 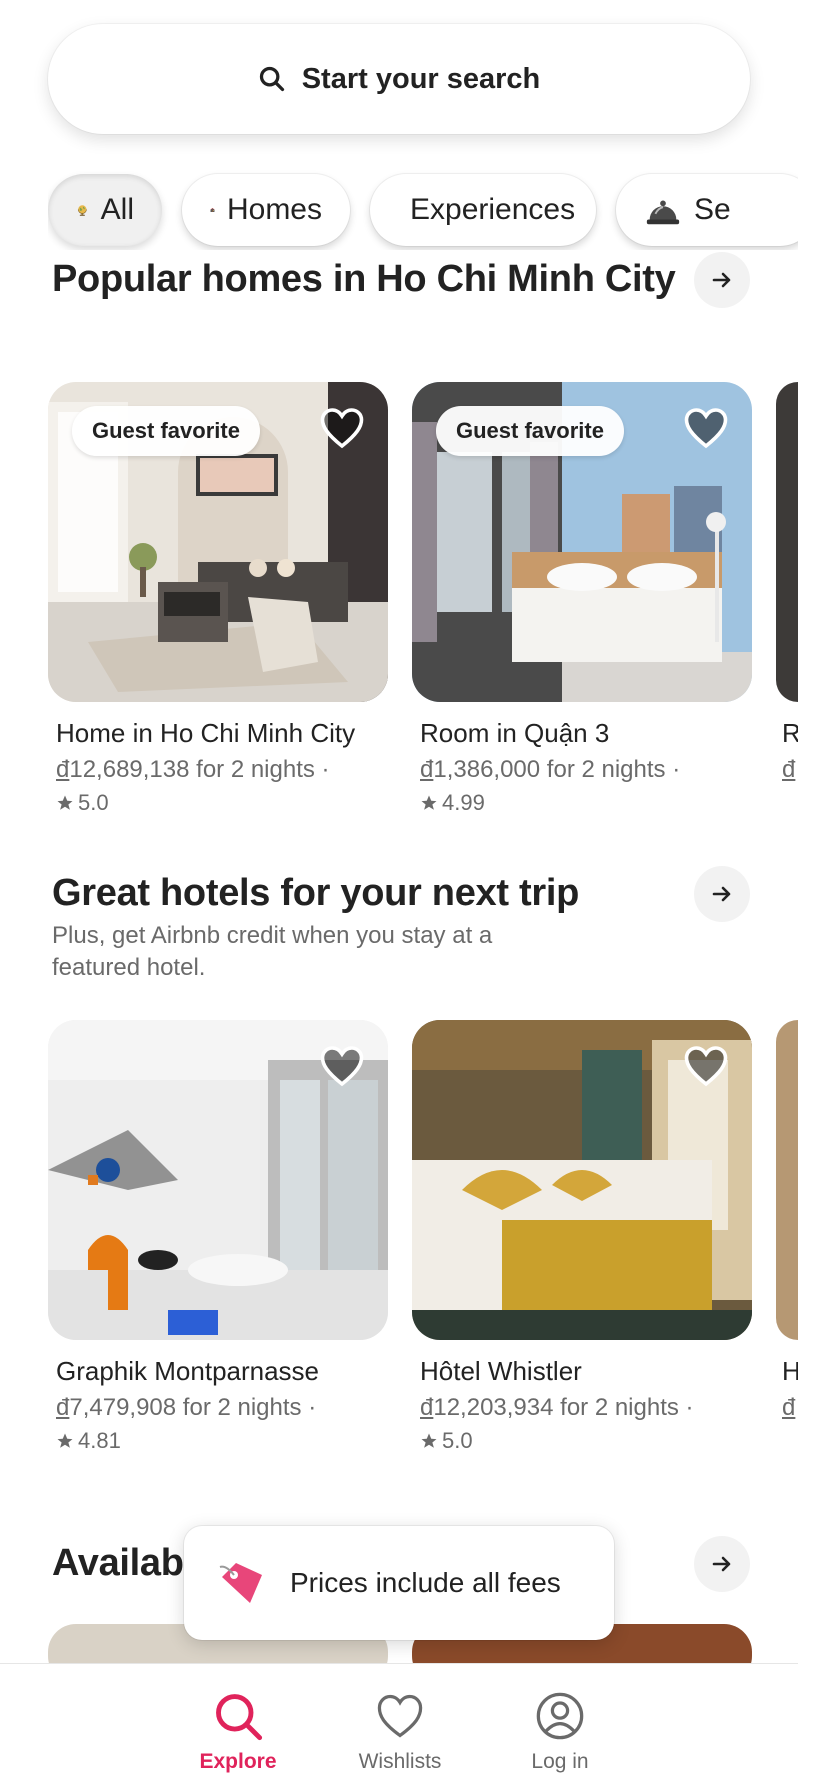 What do you see at coordinates (212, 209) in the screenshot?
I see `house-icon` at bounding box center [212, 209].